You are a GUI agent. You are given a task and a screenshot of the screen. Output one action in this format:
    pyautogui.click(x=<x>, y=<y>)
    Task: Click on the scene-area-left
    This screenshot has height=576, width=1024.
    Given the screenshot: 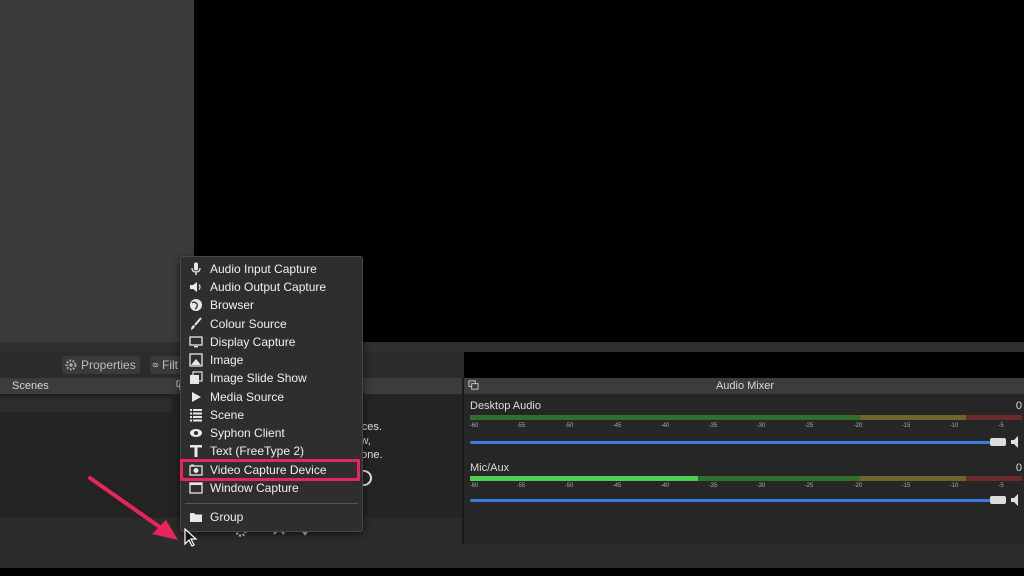 What is the action you would take?
    pyautogui.click(x=97, y=172)
    